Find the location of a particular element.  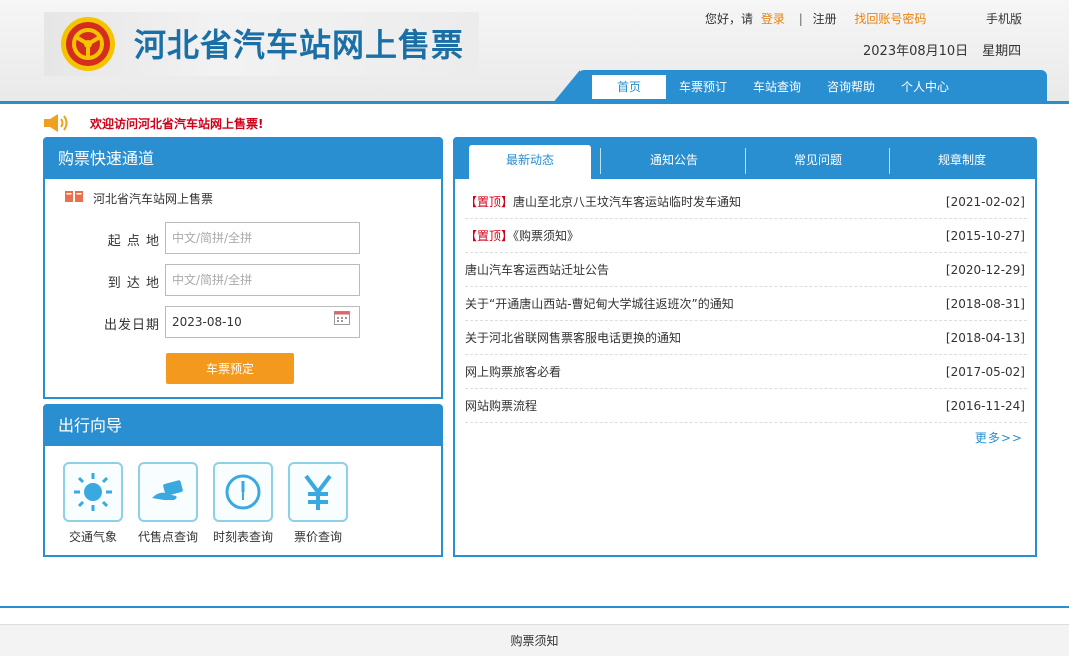

user-links: 您好，请 登录 | 注册 找回账号密码 is located at coordinates (817, 18).